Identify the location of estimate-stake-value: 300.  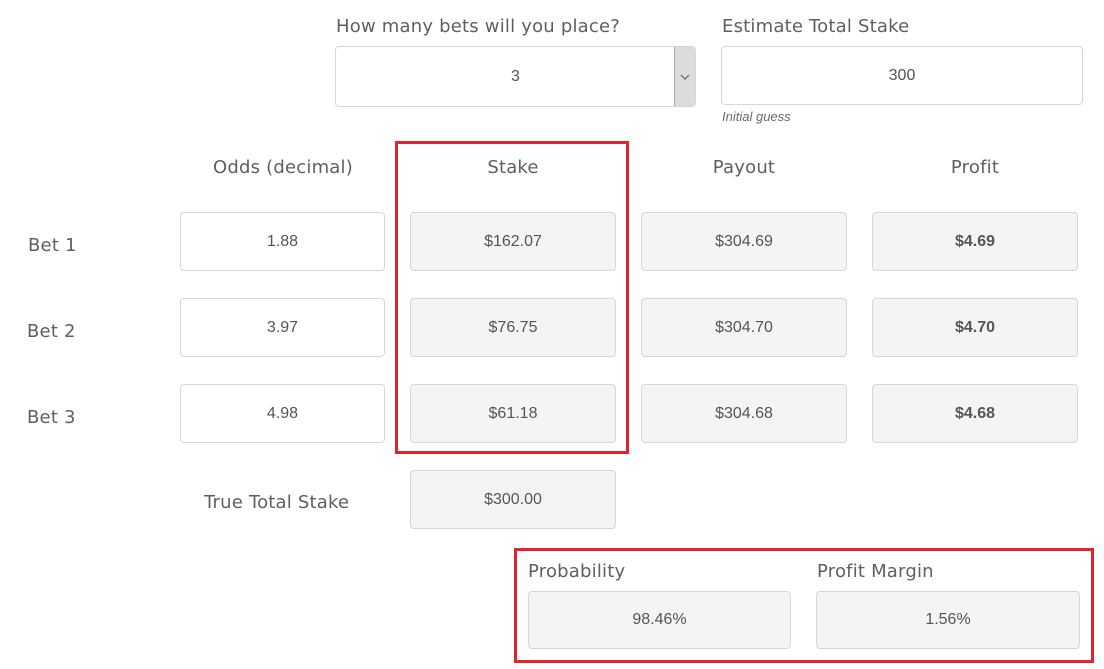
(902, 75).